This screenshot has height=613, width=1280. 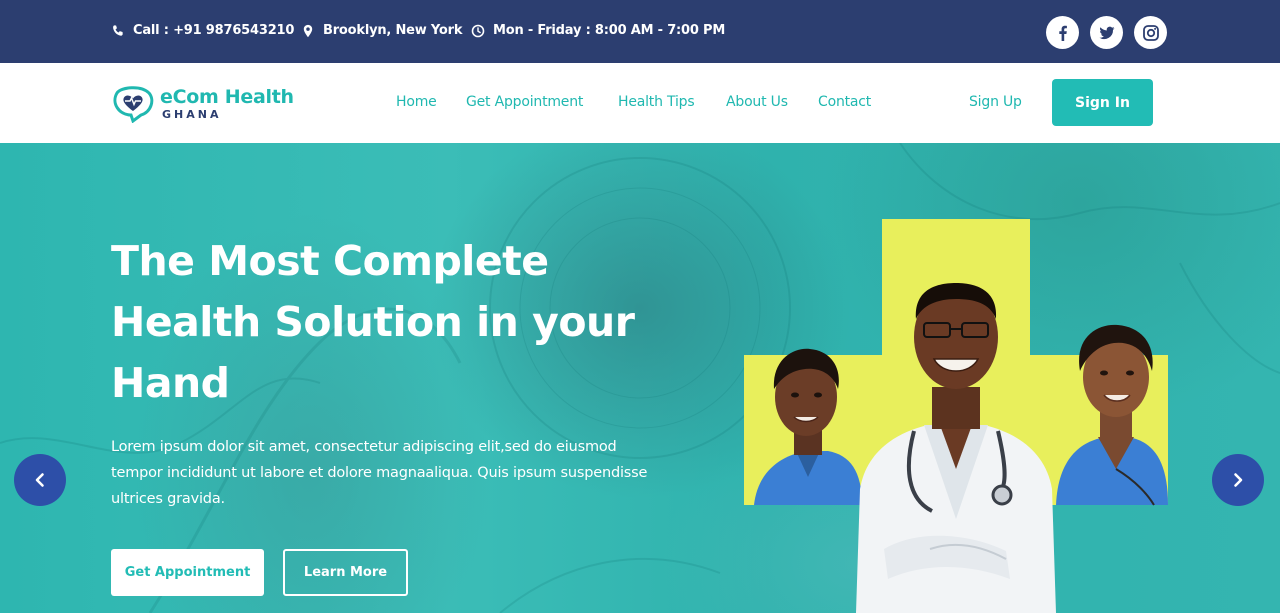 I want to click on twitter-icon, so click(x=1106, y=32).